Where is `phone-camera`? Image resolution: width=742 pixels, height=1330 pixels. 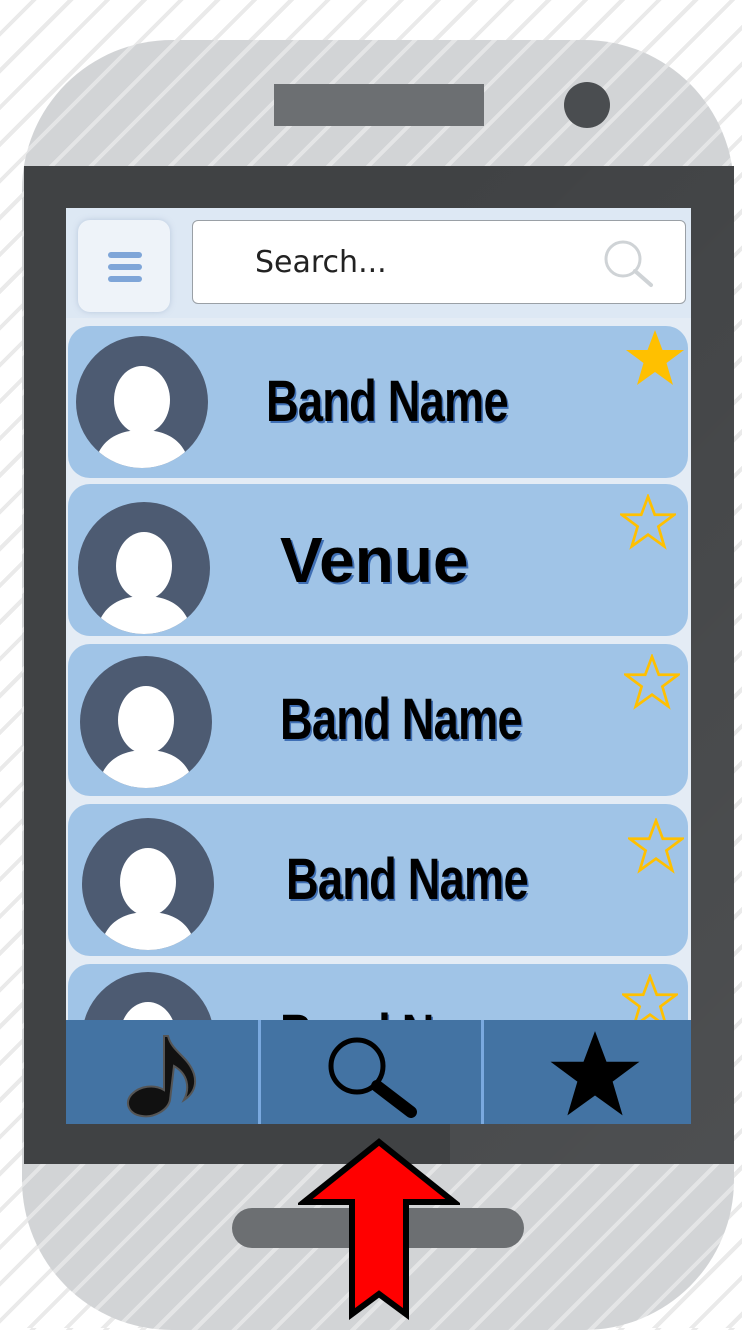 phone-camera is located at coordinates (587, 105).